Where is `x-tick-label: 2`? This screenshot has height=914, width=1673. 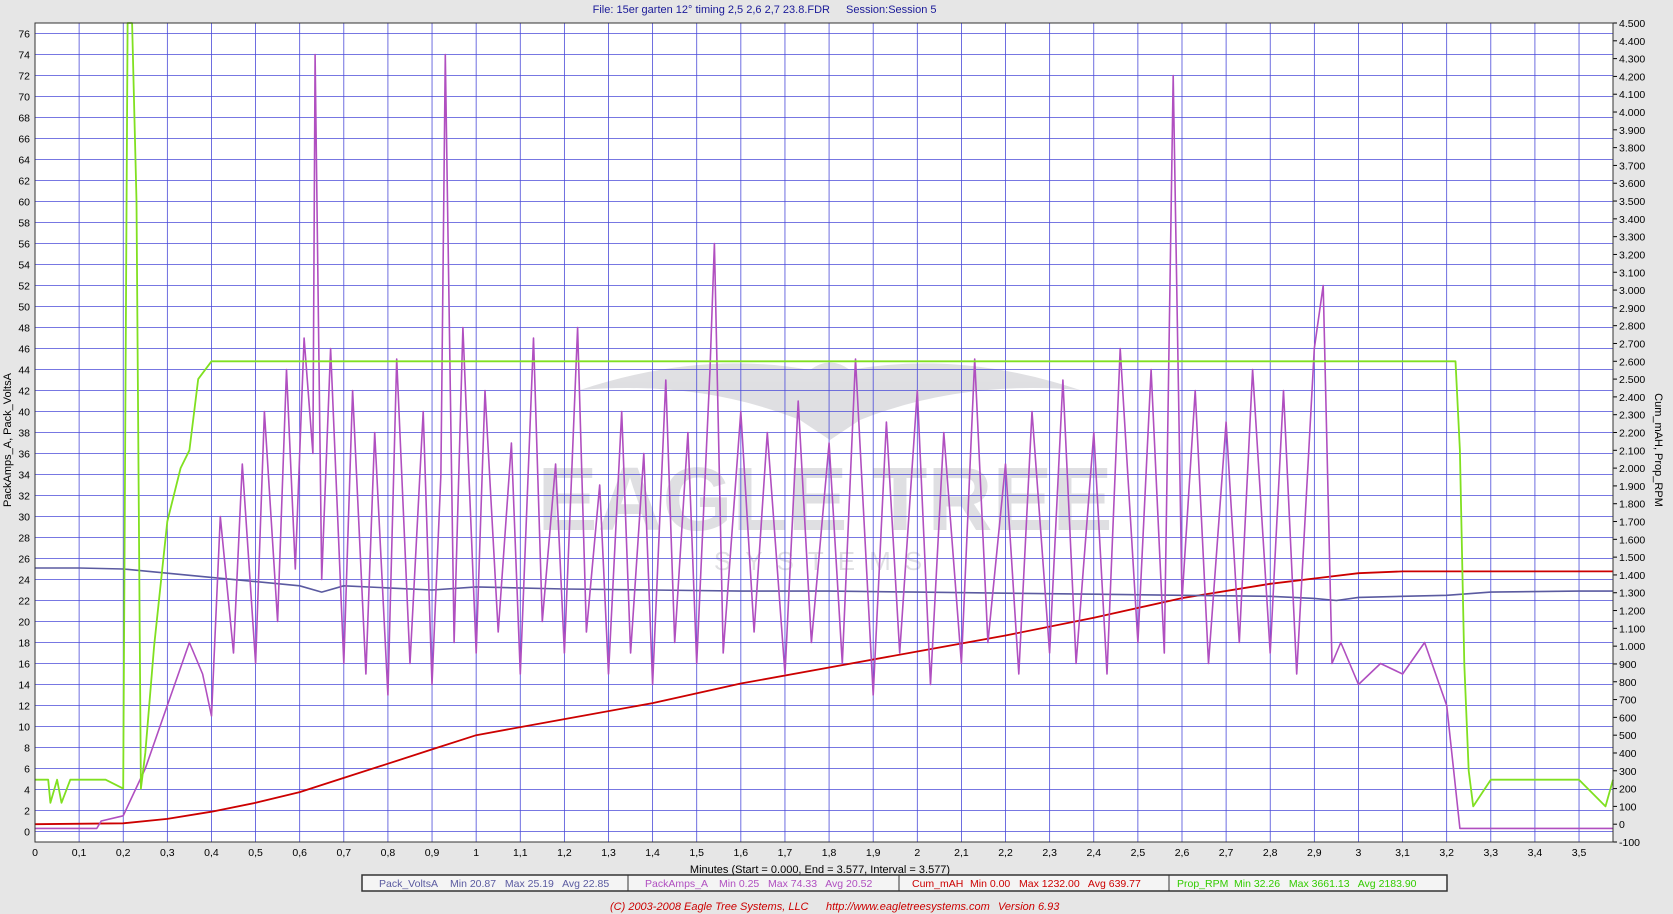 x-tick-label: 2 is located at coordinates (917, 853).